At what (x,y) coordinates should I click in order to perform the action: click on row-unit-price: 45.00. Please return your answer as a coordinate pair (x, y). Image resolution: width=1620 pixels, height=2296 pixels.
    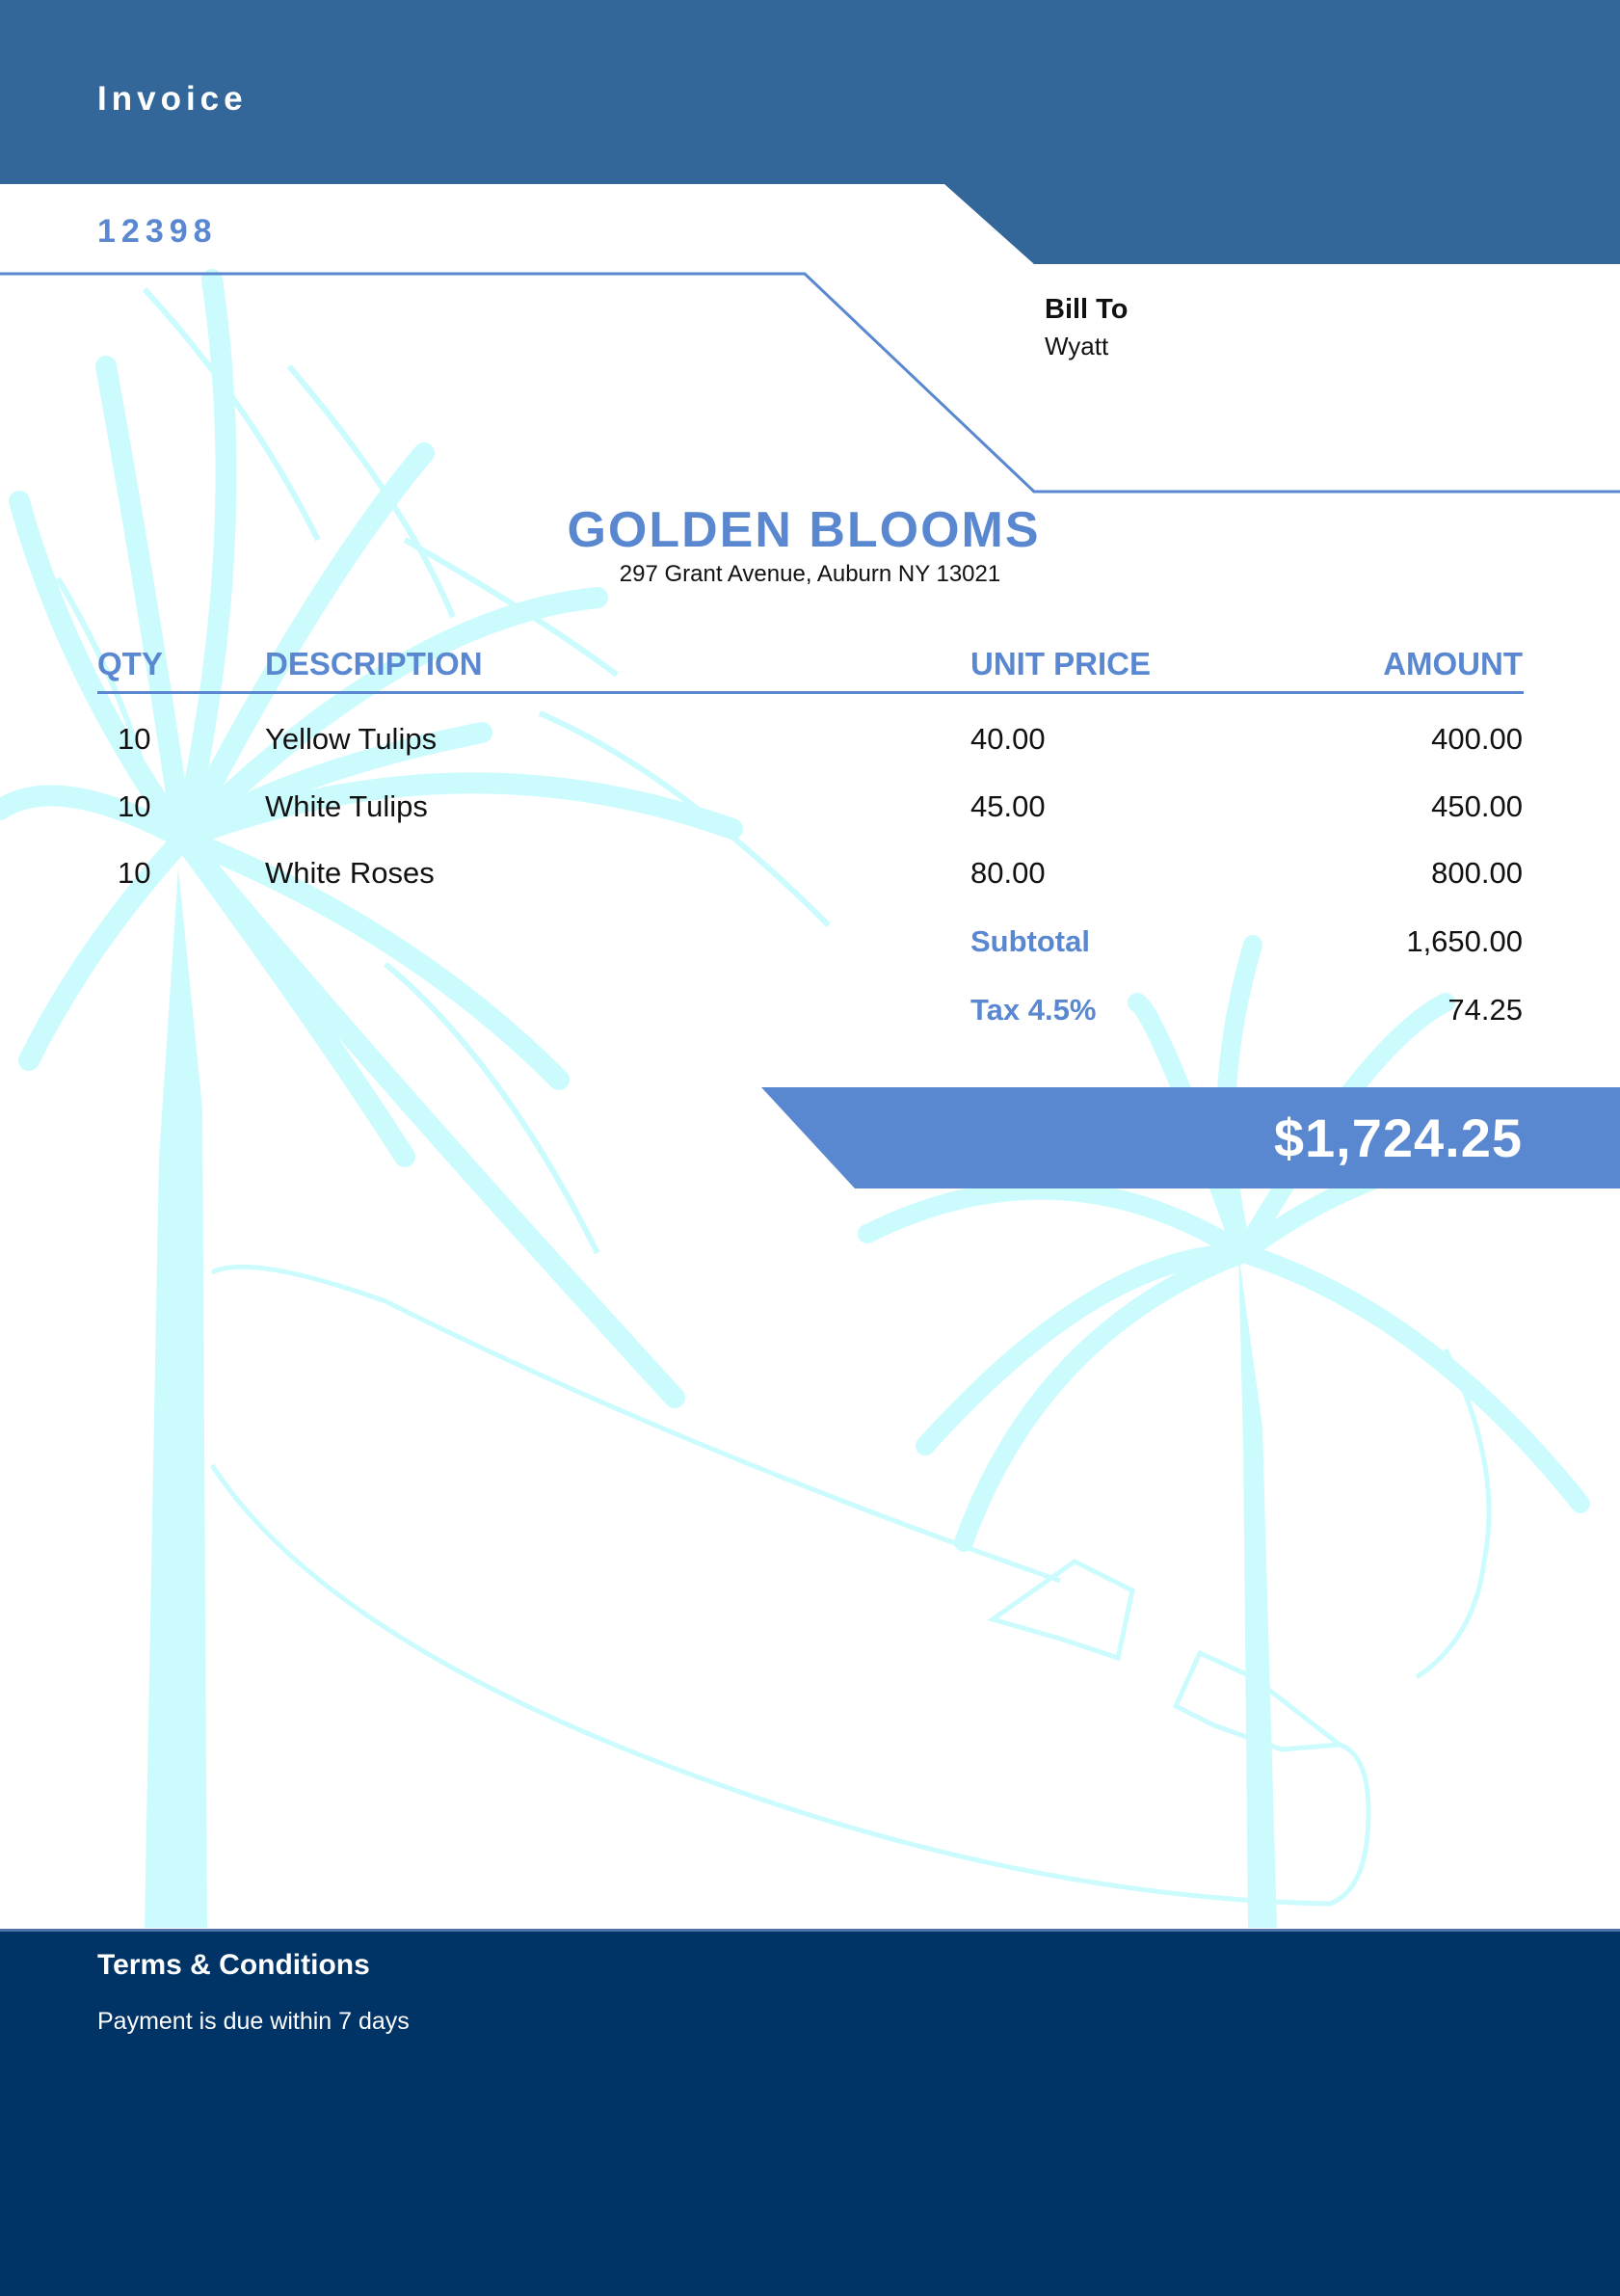
    Looking at the image, I should click on (1008, 806).